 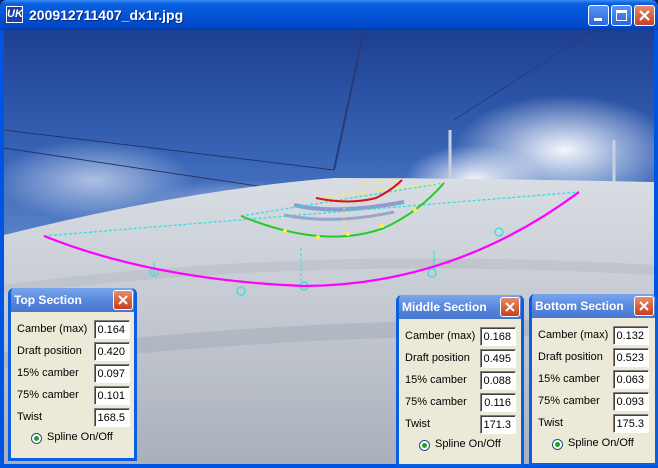 I want to click on camber-15-row: 15% camber 0.097, so click(x=72, y=373).